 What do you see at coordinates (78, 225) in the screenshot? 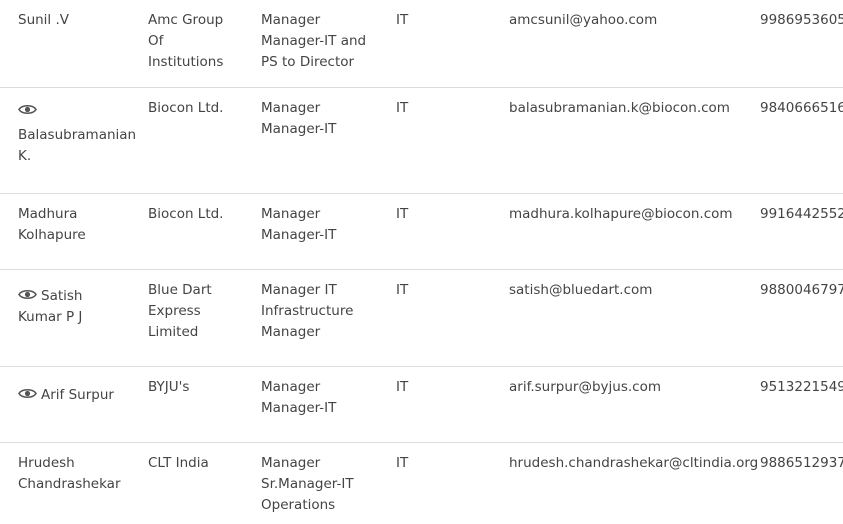
I see `name-cell: Madhura Kolhapure` at bounding box center [78, 225].